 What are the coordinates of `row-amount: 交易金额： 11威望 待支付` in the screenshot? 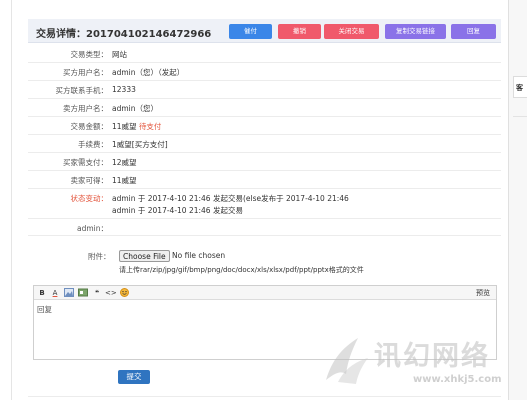 It's located at (264, 126).